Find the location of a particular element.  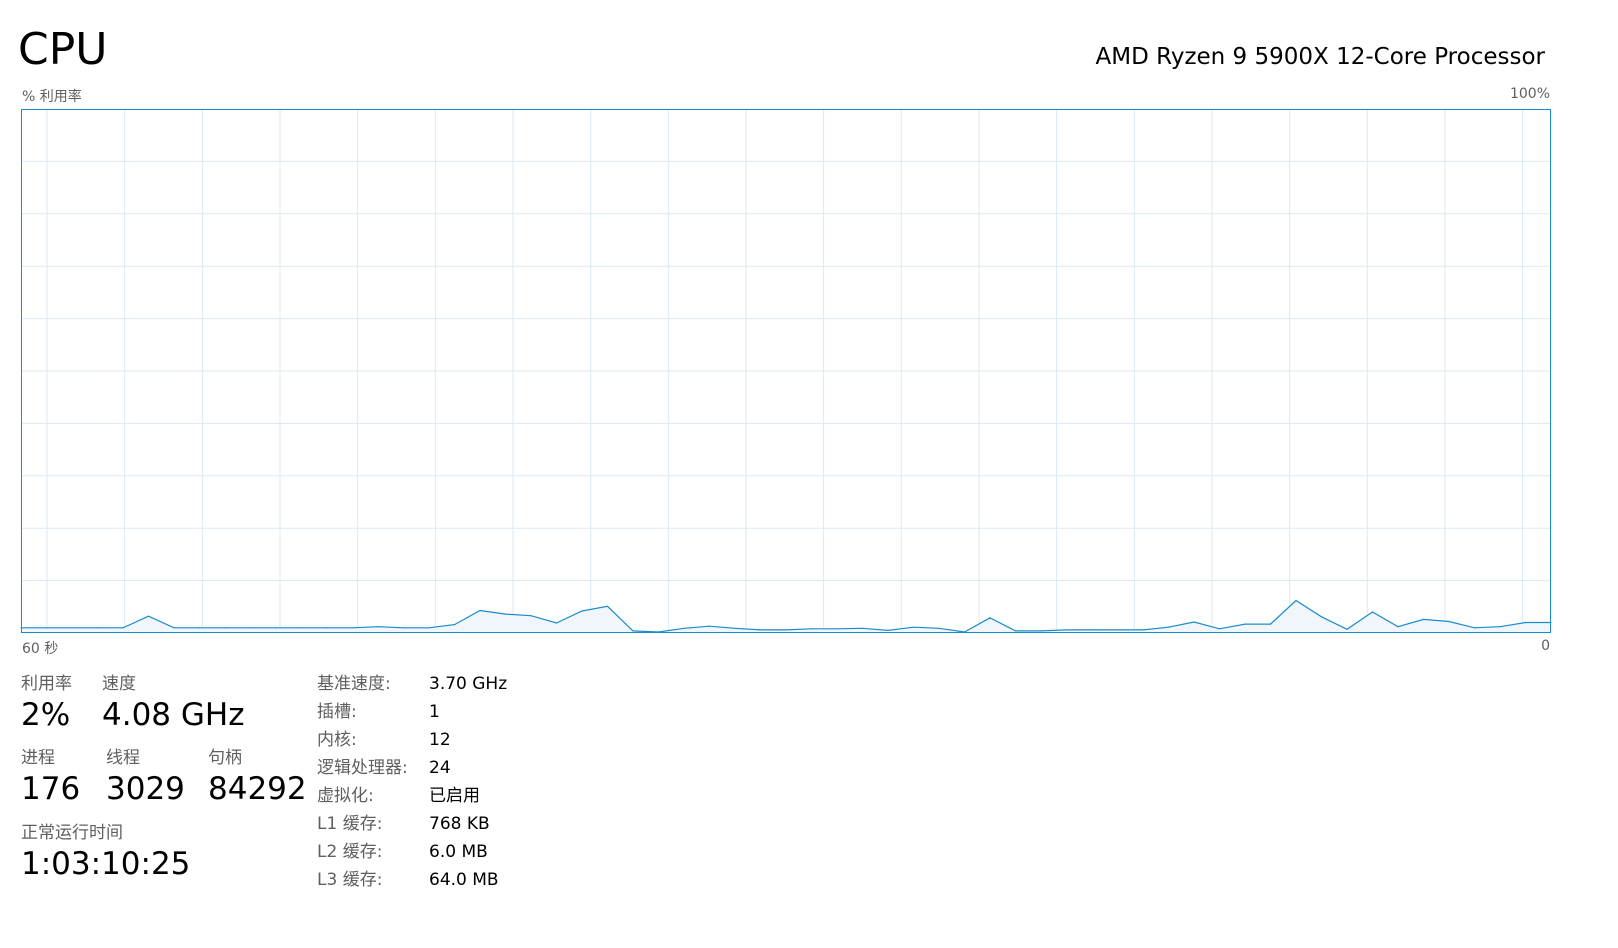

uptime-value: 1:03:10:25 is located at coordinates (106, 864).